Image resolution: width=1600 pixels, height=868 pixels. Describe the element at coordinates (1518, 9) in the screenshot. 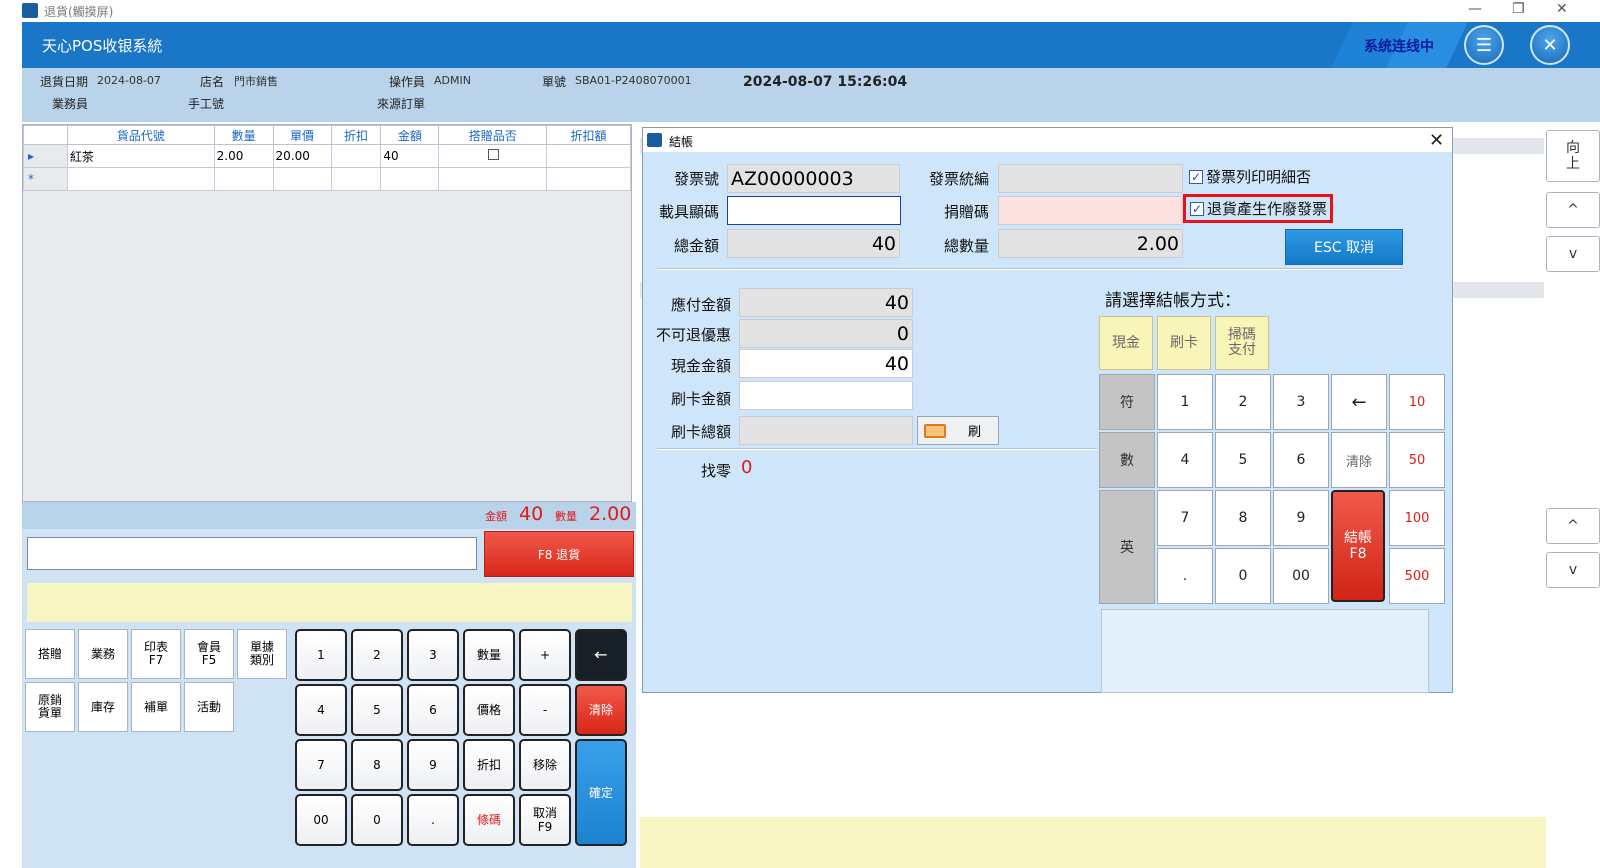

I see `restore-button: ❐` at that location.